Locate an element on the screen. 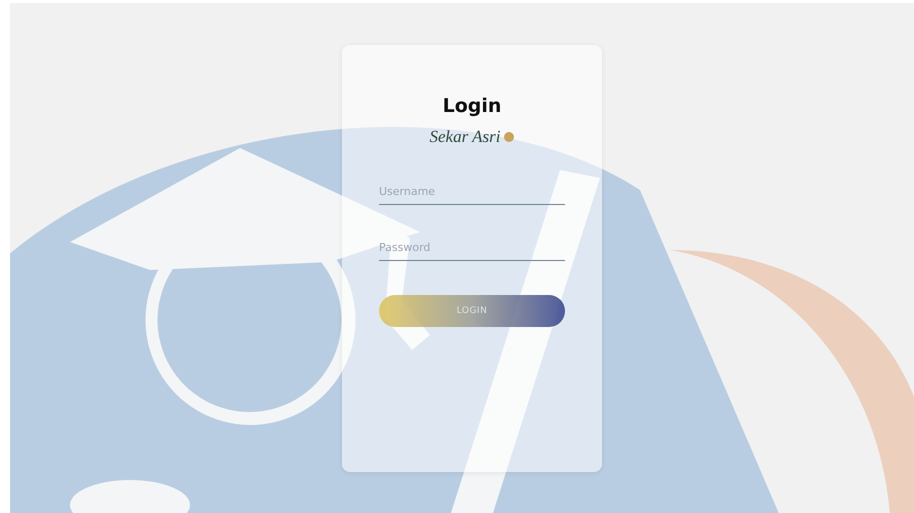 Image resolution: width=914 pixels, height=513 pixels. password-field: Password is located at coordinates (472, 248).